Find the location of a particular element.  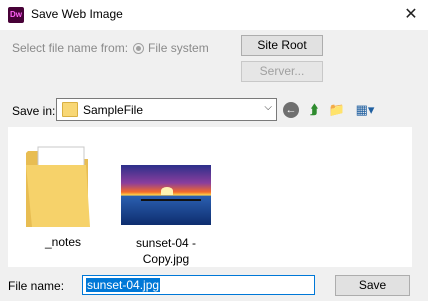

save-in-dropdown: SampleFile ⌵ is located at coordinates (166, 109).